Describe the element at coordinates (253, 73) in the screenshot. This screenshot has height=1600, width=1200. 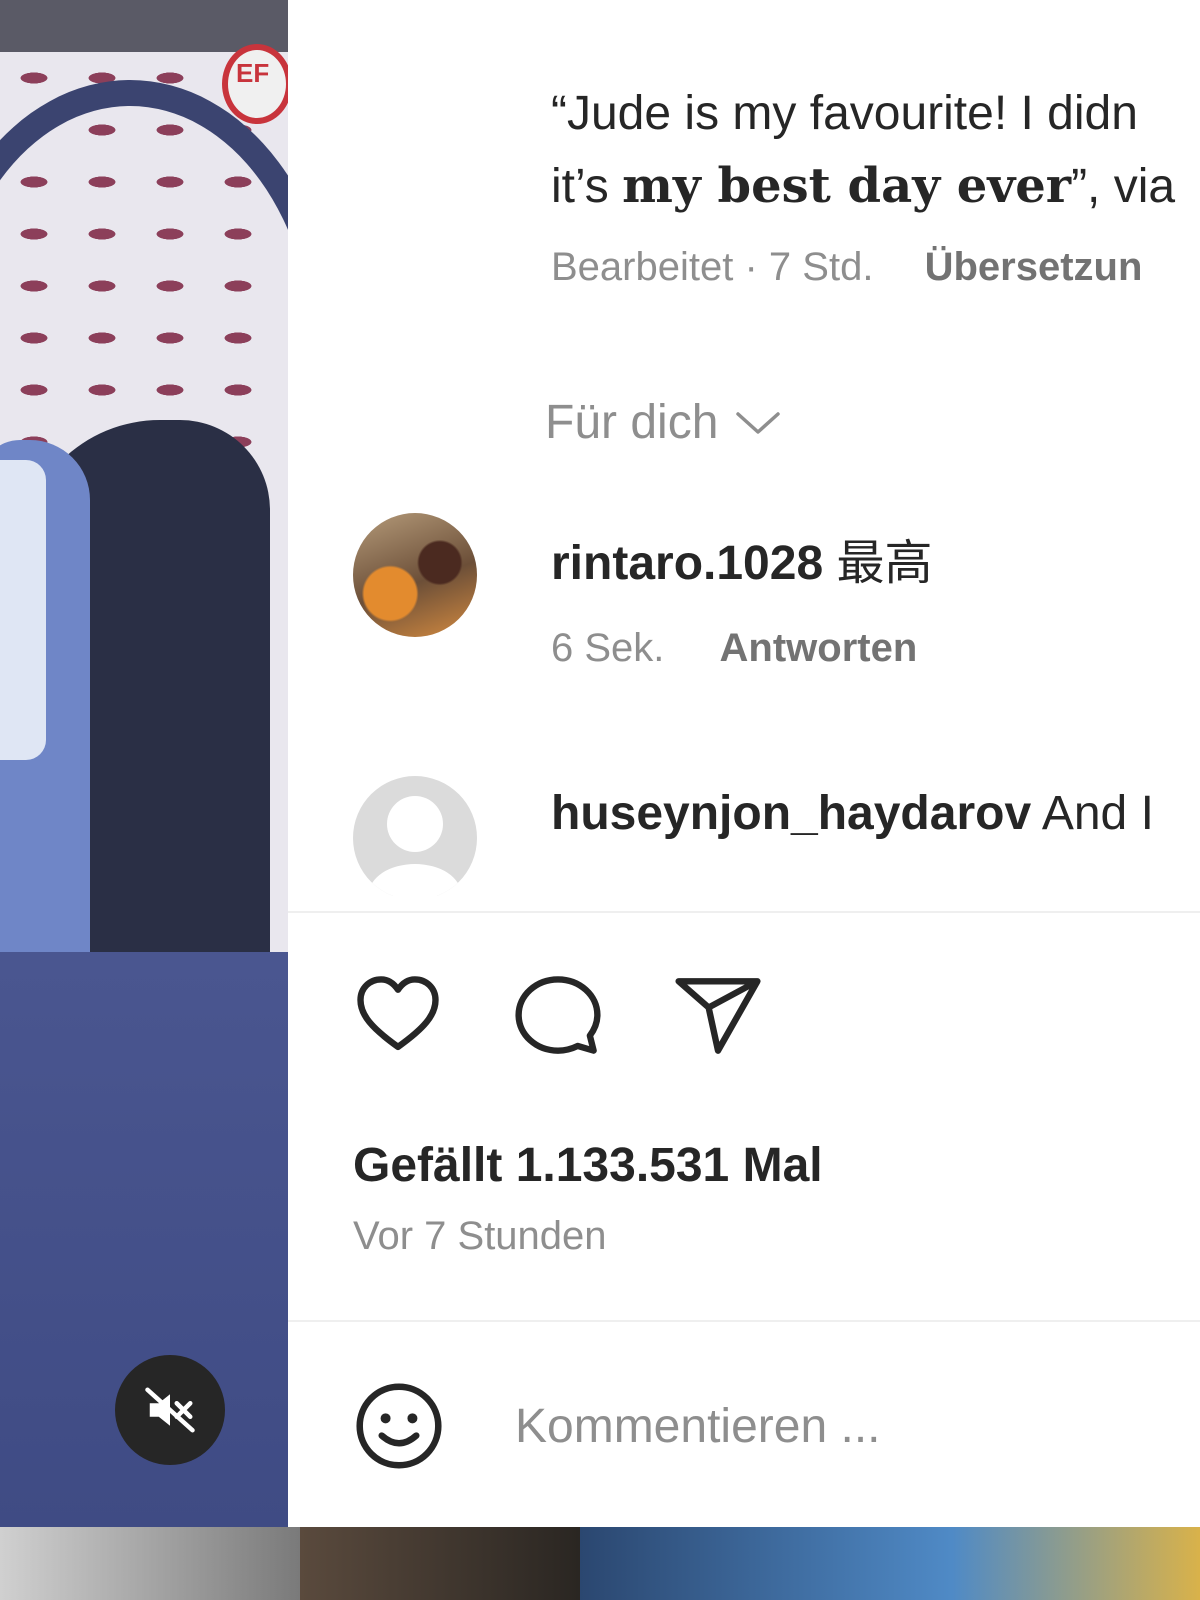
I see `video-sign-text: EF` at that location.